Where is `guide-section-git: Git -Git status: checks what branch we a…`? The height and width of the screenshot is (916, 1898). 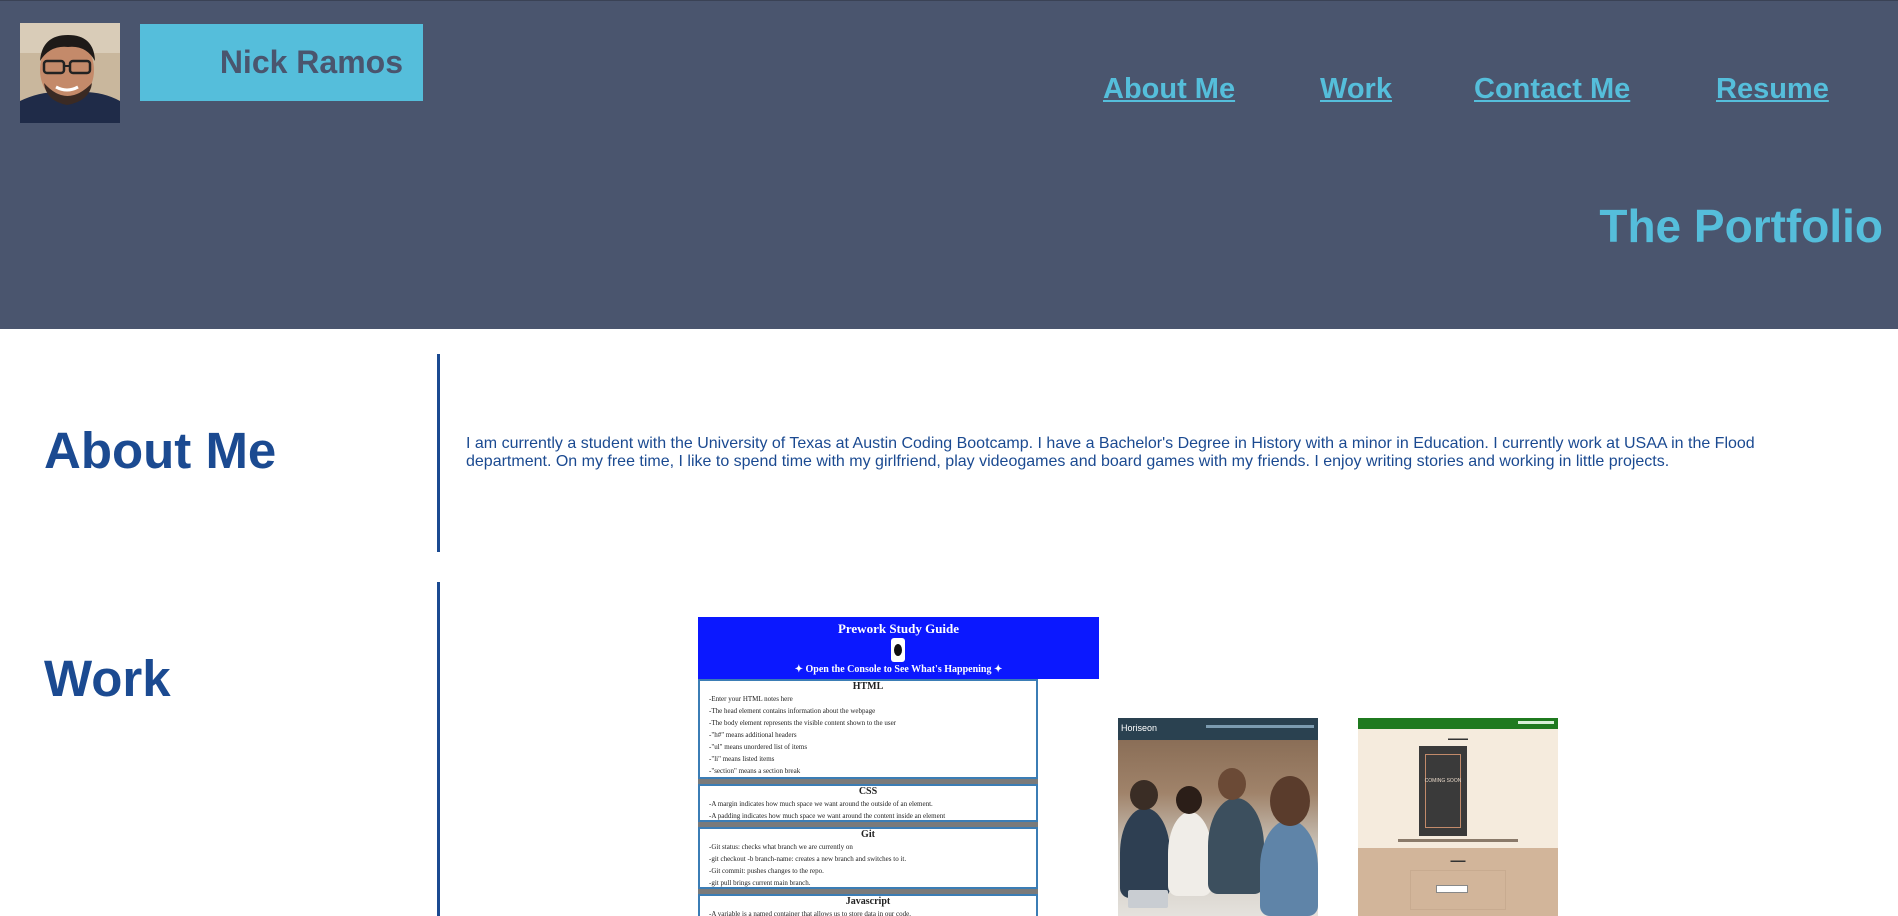 guide-section-git: Git -Git status: checks what branch we a… is located at coordinates (868, 858).